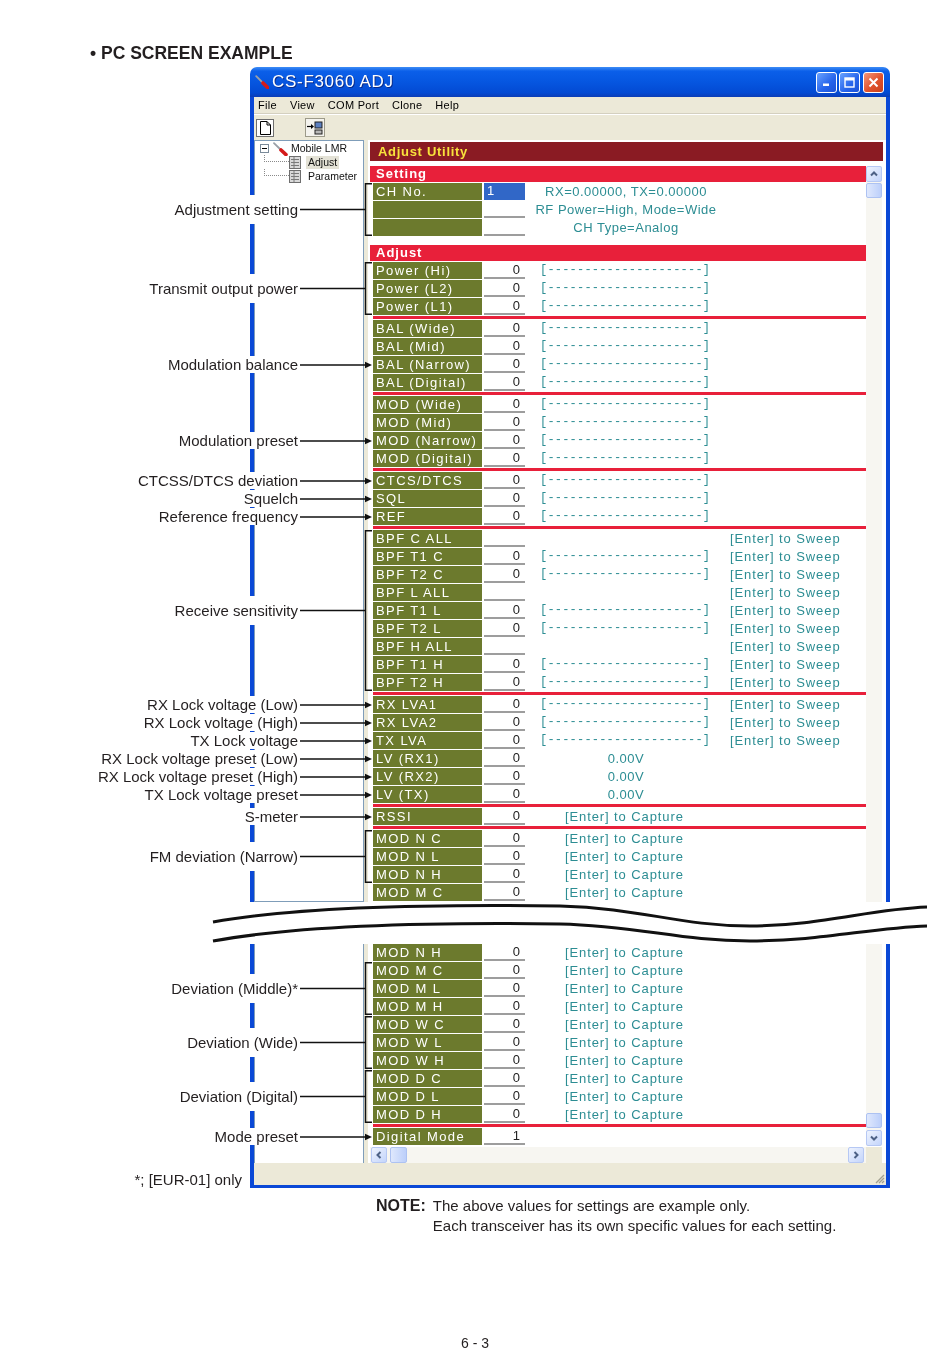 Image resolution: width=950 pixels, height=1360 pixels. Describe the element at coordinates (427, 592) in the screenshot. I see `parameter-label: BPF L ALL` at that location.